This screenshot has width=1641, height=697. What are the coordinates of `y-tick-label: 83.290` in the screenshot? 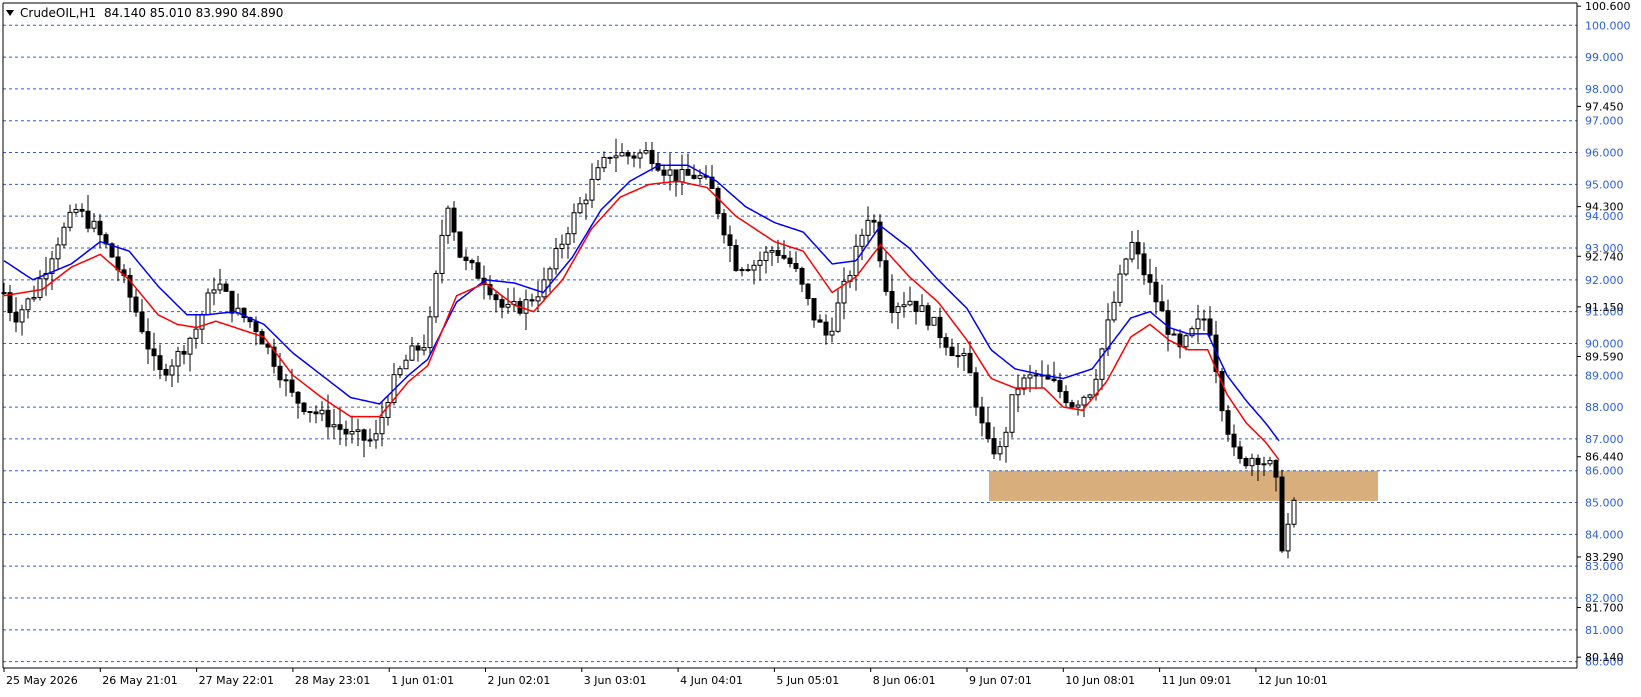 It's located at (1604, 557).